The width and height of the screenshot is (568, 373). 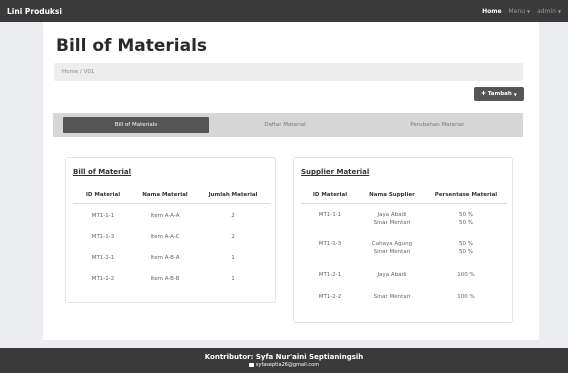 I want to click on add-button: ✚ Tambah ▼, so click(x=499, y=94).